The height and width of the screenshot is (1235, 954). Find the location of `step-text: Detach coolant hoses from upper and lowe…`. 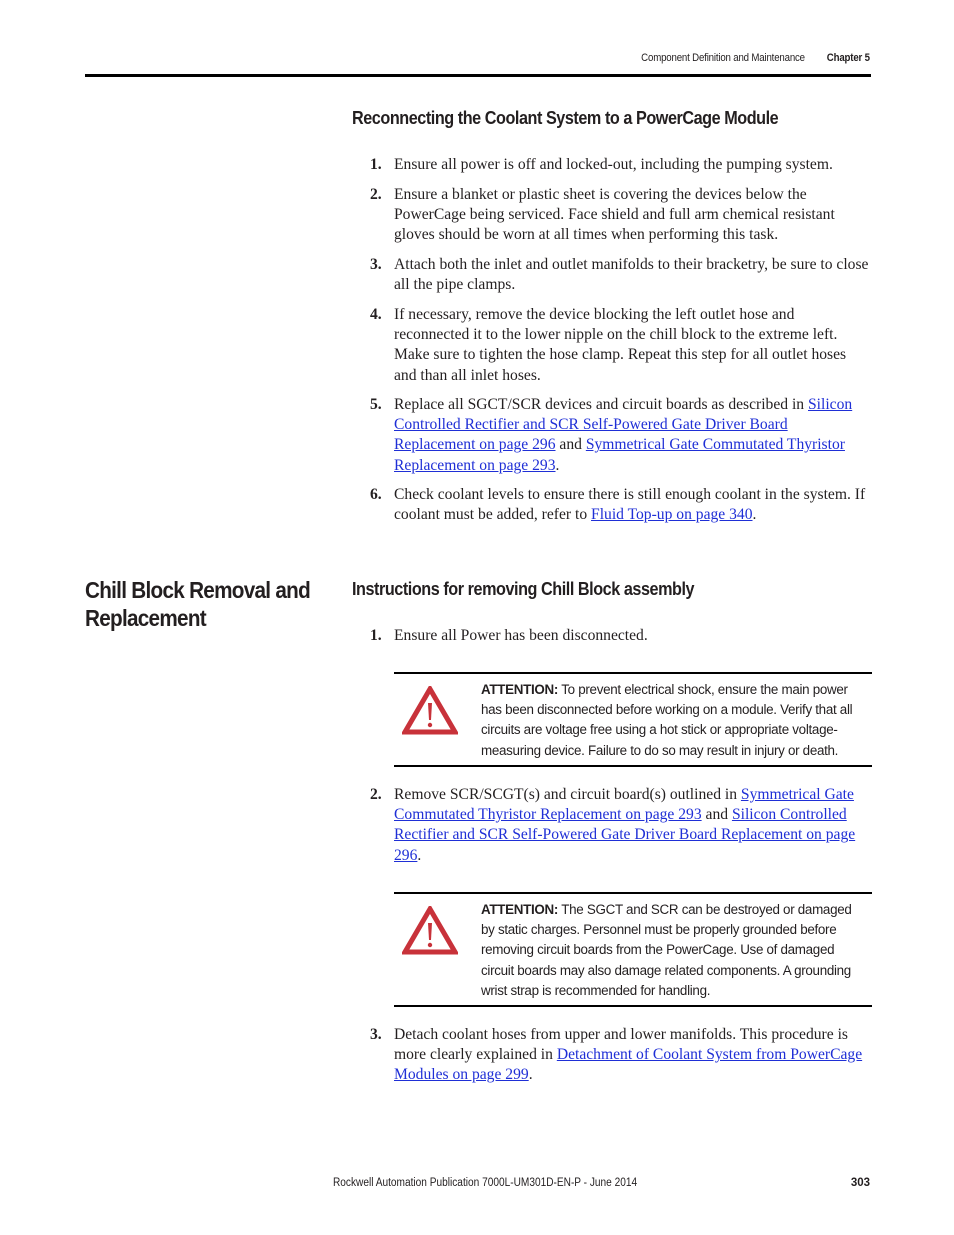

step-text: Detach coolant hoses from upper and lowe… is located at coordinates (633, 1055).